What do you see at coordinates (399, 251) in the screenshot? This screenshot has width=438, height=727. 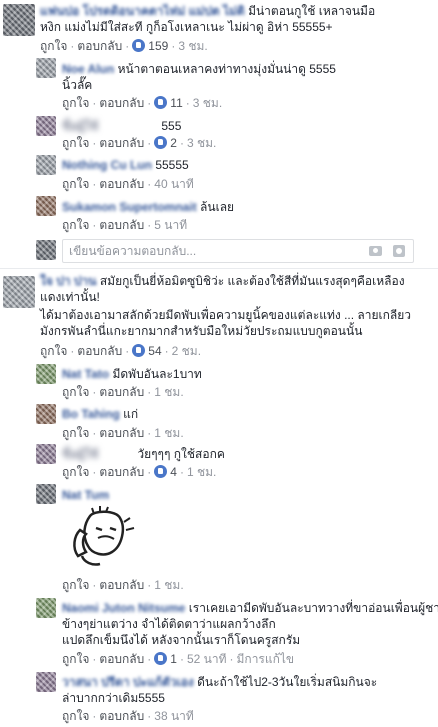 I see `sticker-icon` at bounding box center [399, 251].